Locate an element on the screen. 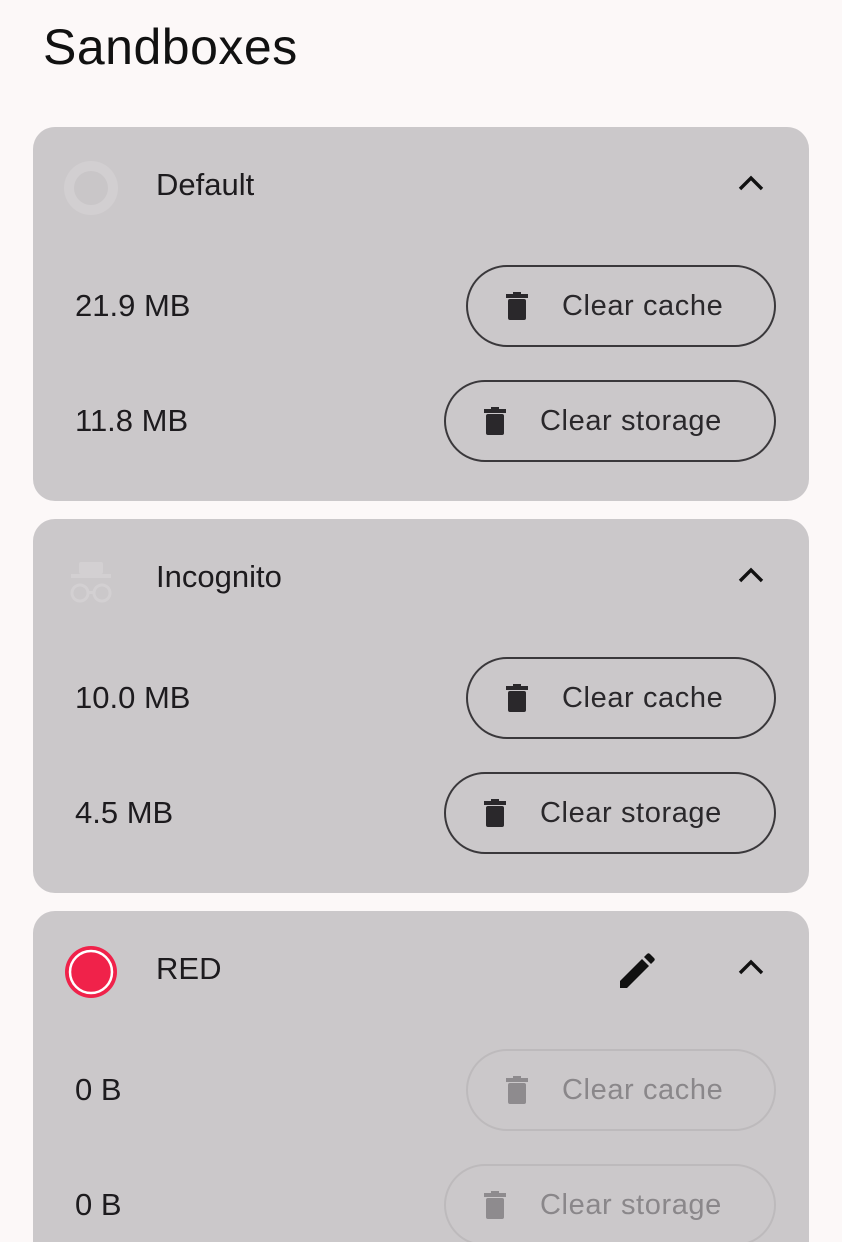 The height and width of the screenshot is (1242, 842). red-circle-icon is located at coordinates (91, 972).